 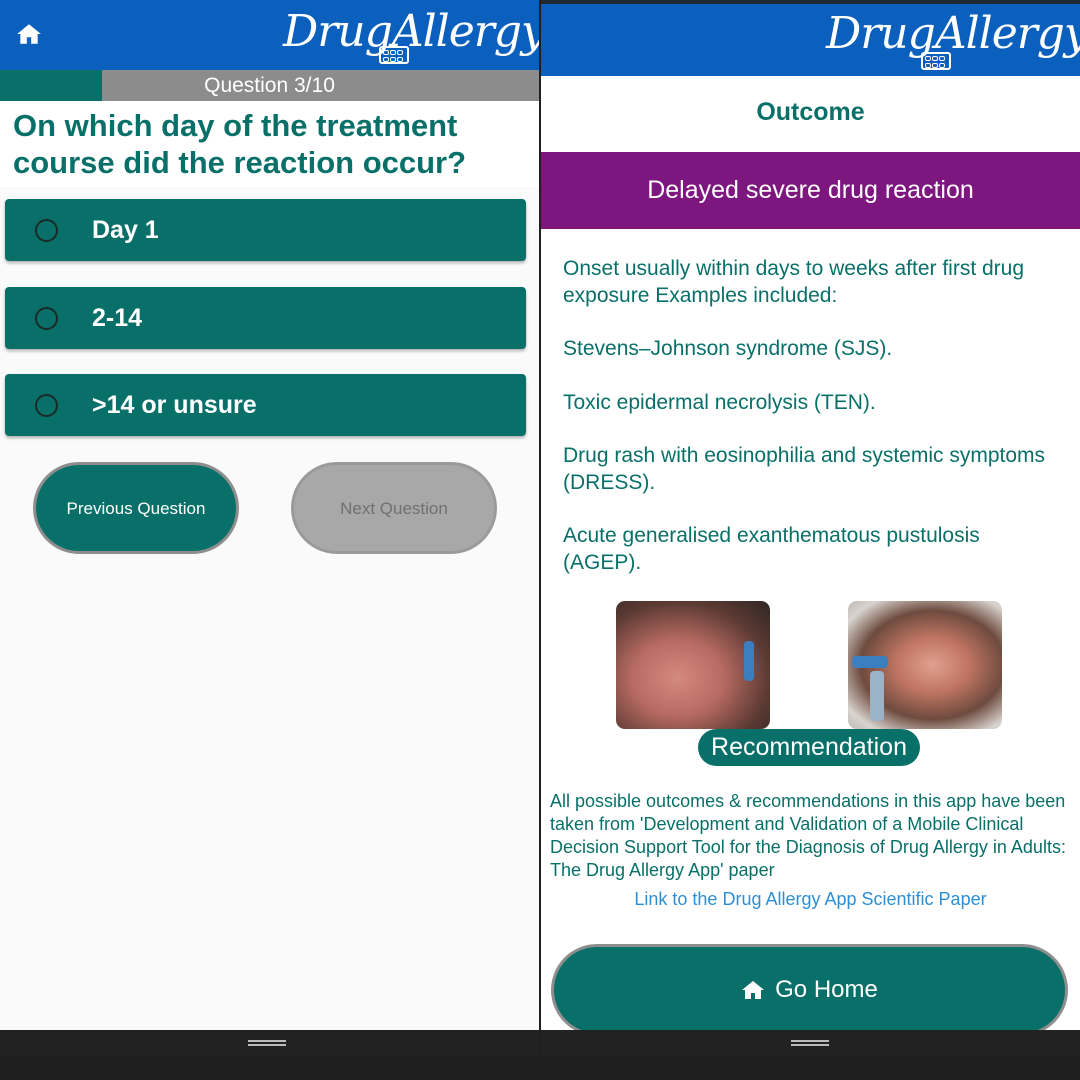 I want to click on question-progress-bar: Question 3/10, so click(x=269, y=85).